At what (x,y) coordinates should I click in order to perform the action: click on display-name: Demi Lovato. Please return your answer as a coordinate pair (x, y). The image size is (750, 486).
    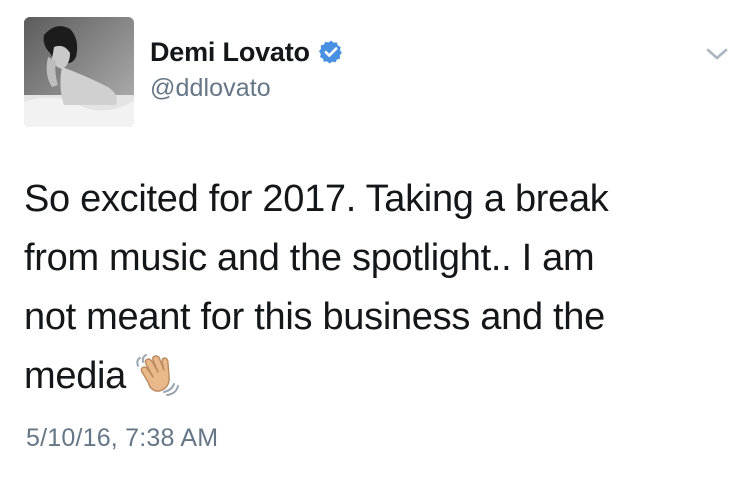
    Looking at the image, I should click on (230, 52).